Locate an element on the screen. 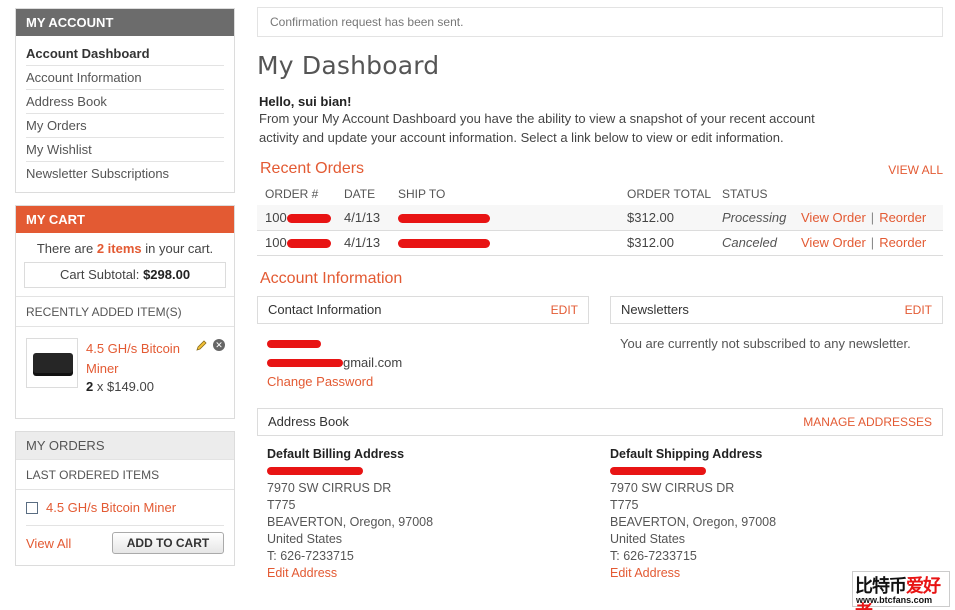 The height and width of the screenshot is (610, 955). recently-added-title: RECENTLY ADDED ITEM(S) is located at coordinates (125, 311).